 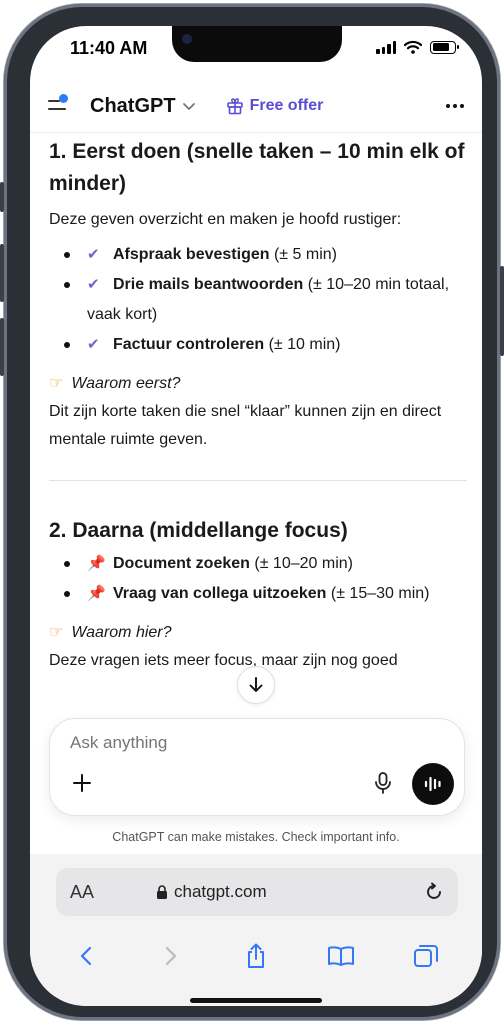 I want to click on share-icon, so click(x=256, y=956).